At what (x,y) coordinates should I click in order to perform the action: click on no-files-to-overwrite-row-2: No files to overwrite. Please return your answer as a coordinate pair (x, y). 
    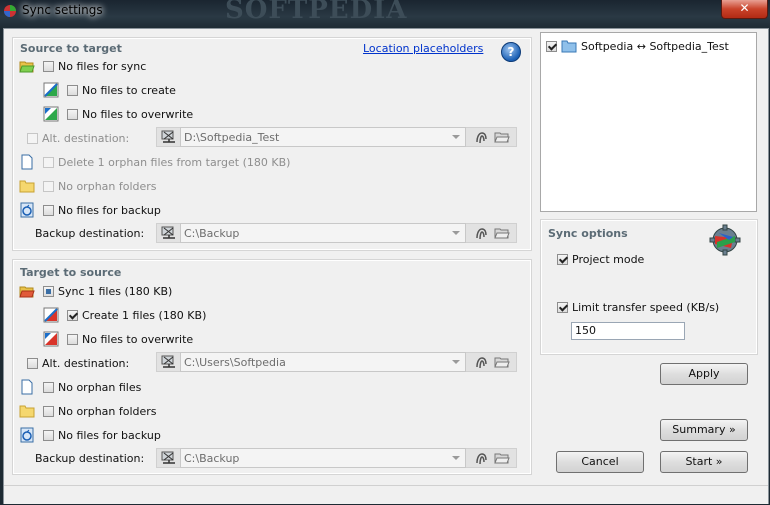
    Looking at the image, I should click on (130, 339).